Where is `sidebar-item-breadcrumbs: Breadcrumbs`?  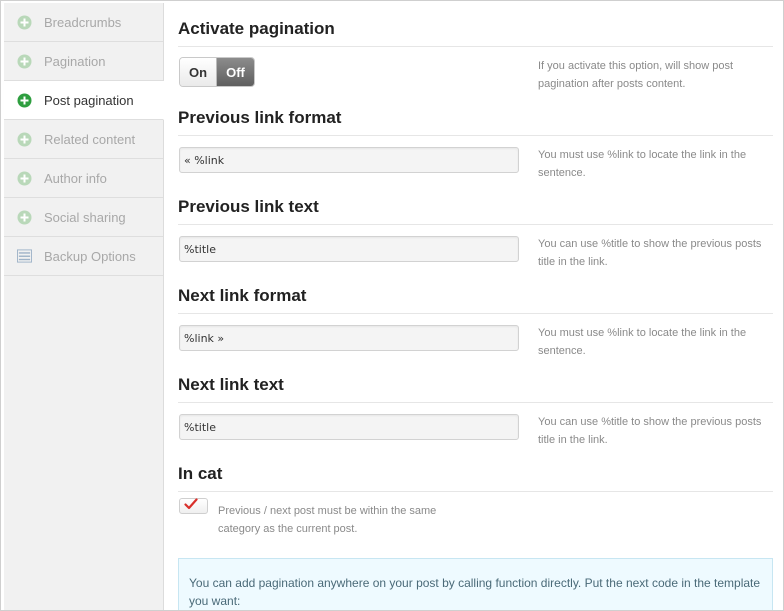
sidebar-item-breadcrumbs: Breadcrumbs is located at coordinates (83, 22).